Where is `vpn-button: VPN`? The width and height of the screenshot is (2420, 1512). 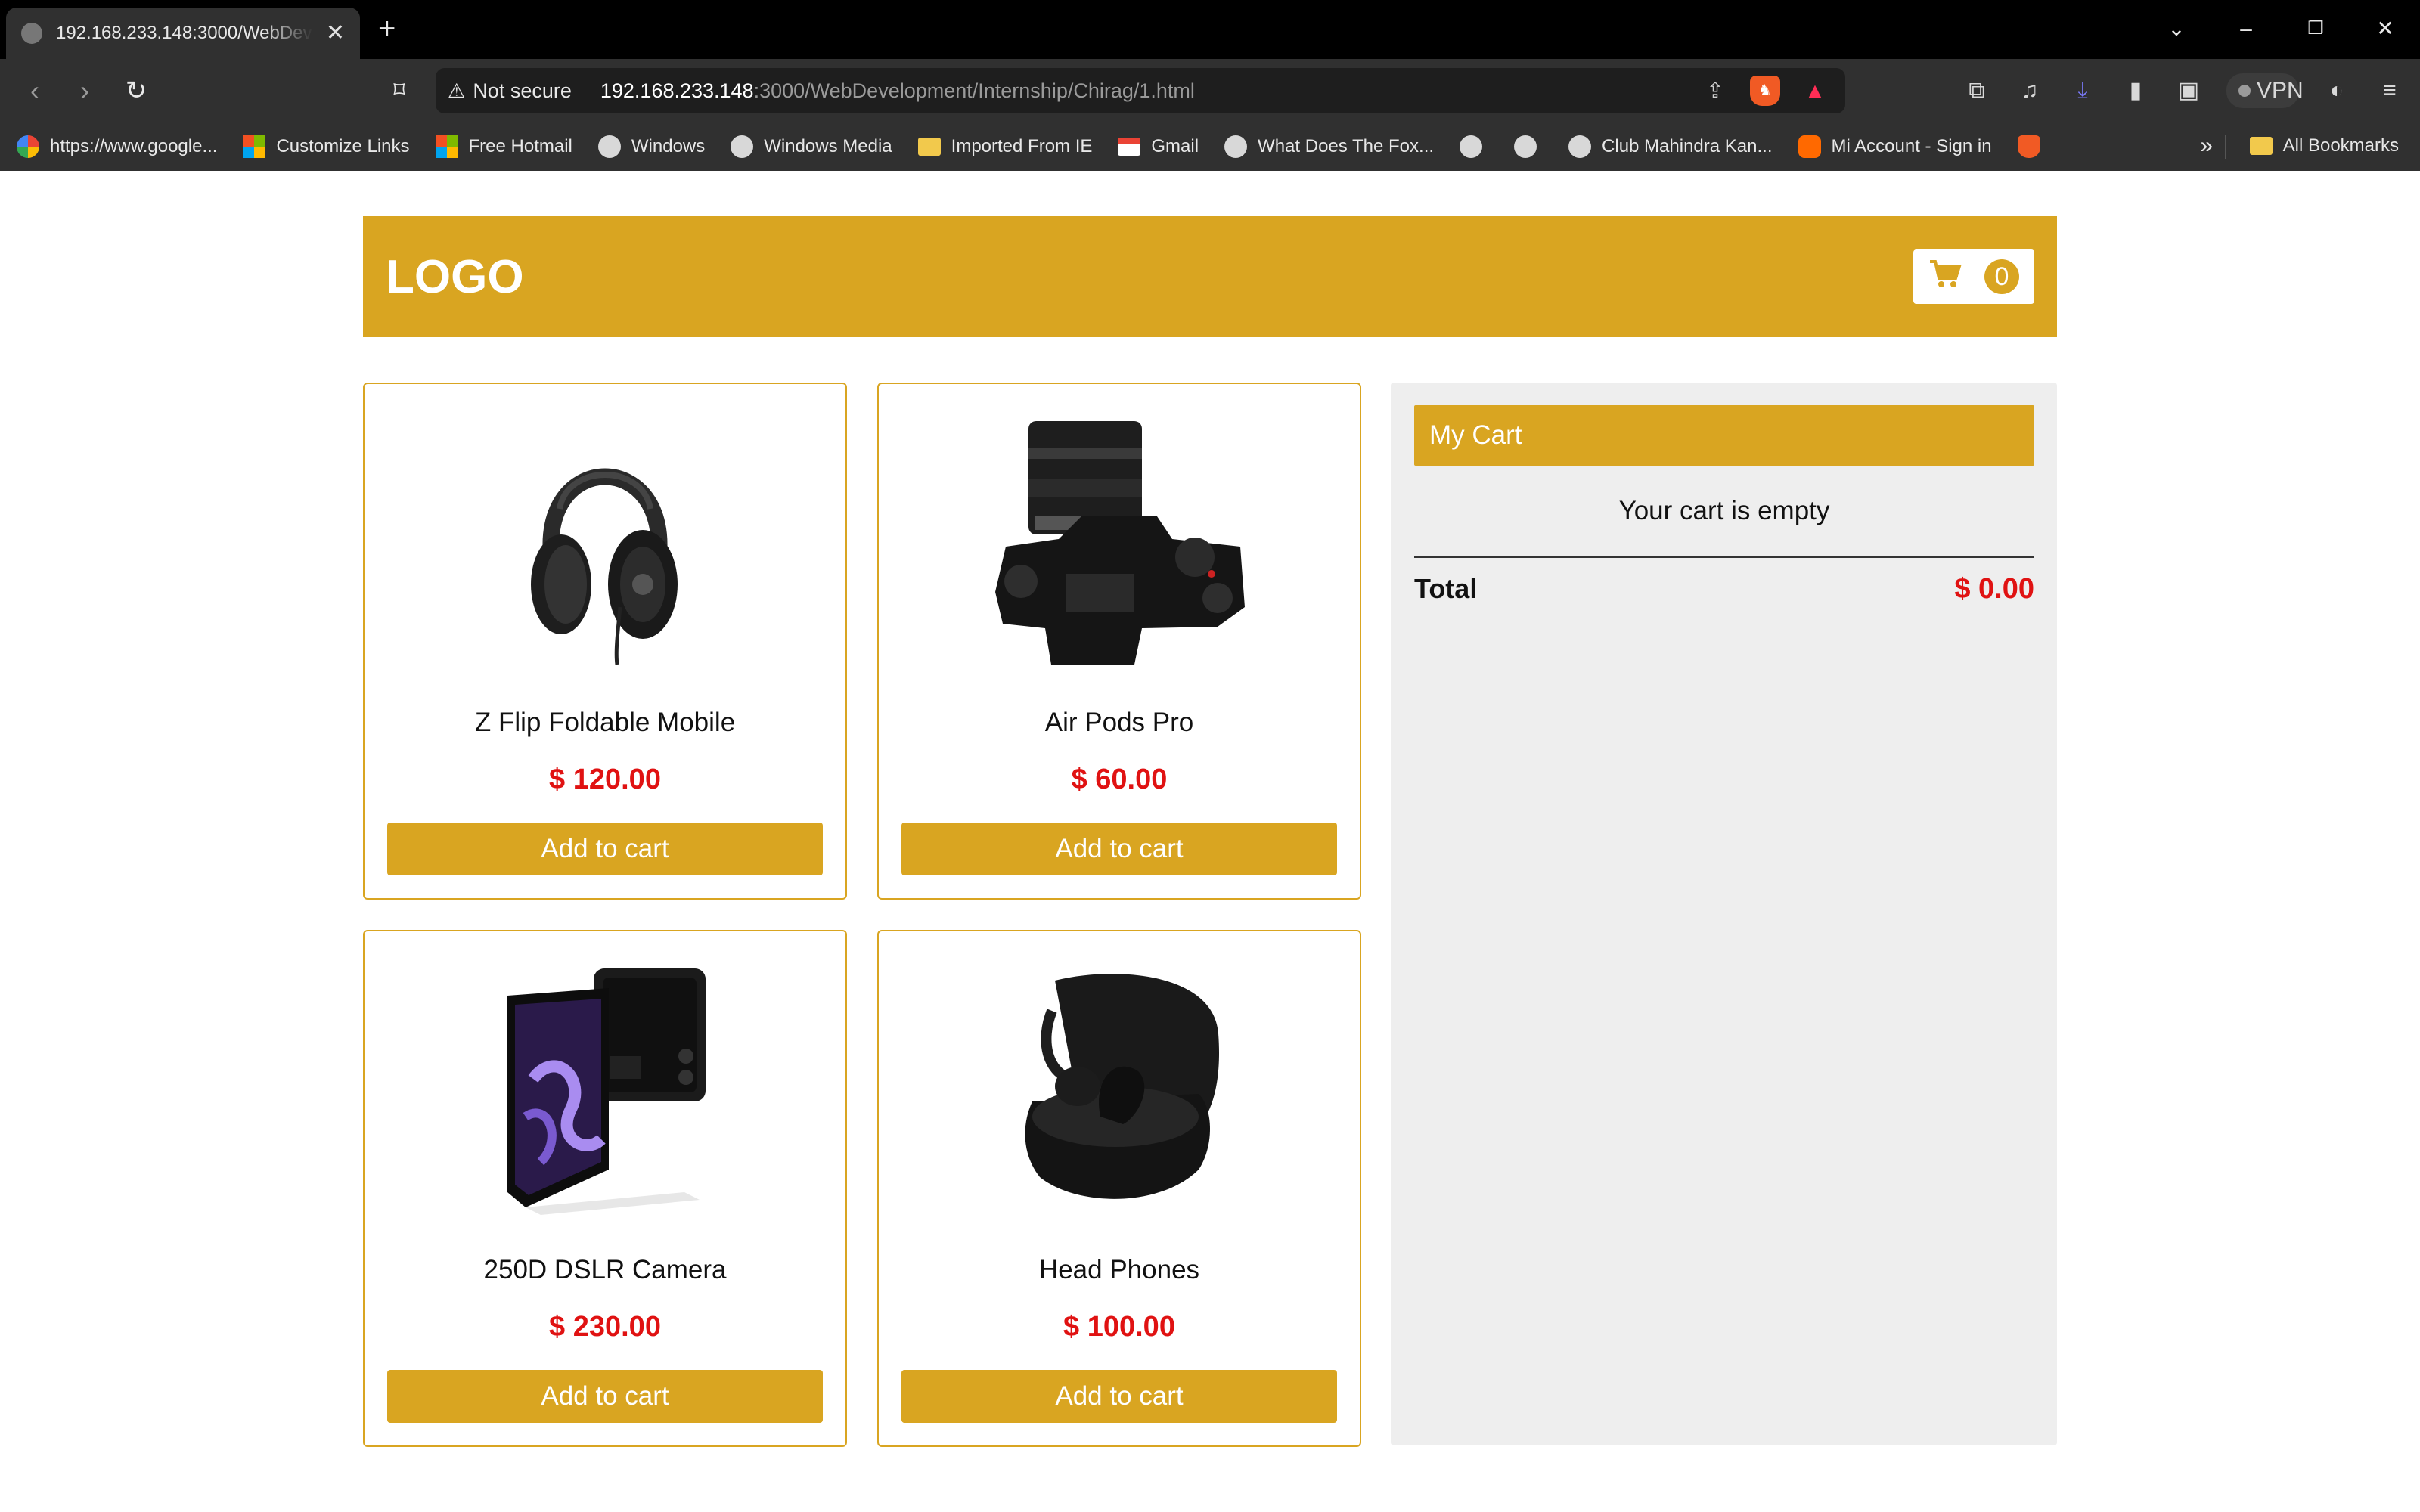 vpn-button: VPN is located at coordinates (2265, 90).